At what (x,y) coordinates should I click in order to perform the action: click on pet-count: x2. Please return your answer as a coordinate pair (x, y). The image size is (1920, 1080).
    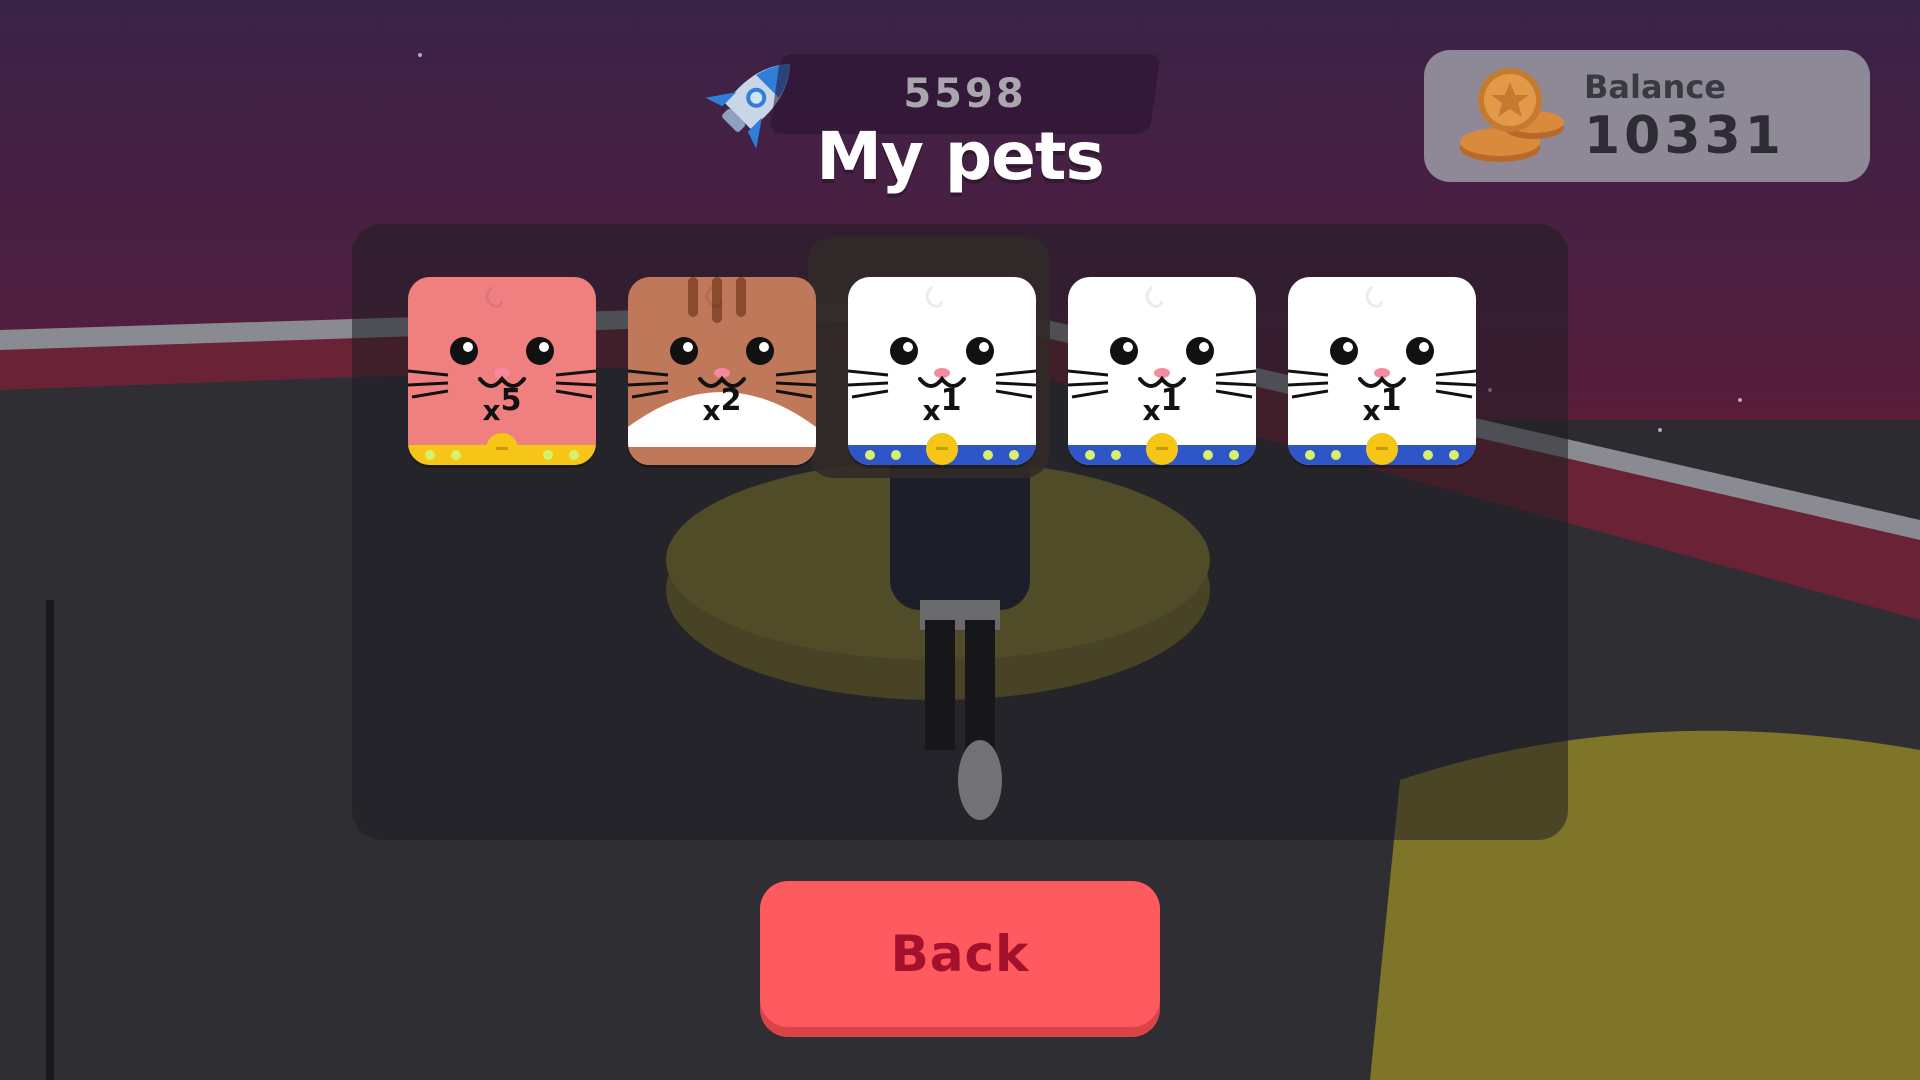
    Looking at the image, I should click on (722, 405).